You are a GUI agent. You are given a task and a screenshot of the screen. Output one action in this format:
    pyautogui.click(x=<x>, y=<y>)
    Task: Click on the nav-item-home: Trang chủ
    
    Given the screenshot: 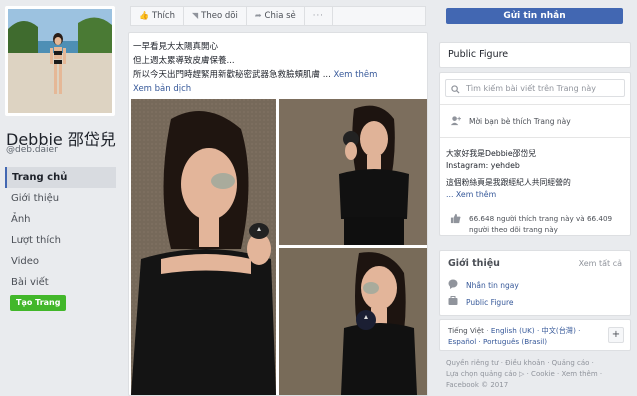 What is the action you would take?
    pyautogui.click(x=60, y=177)
    